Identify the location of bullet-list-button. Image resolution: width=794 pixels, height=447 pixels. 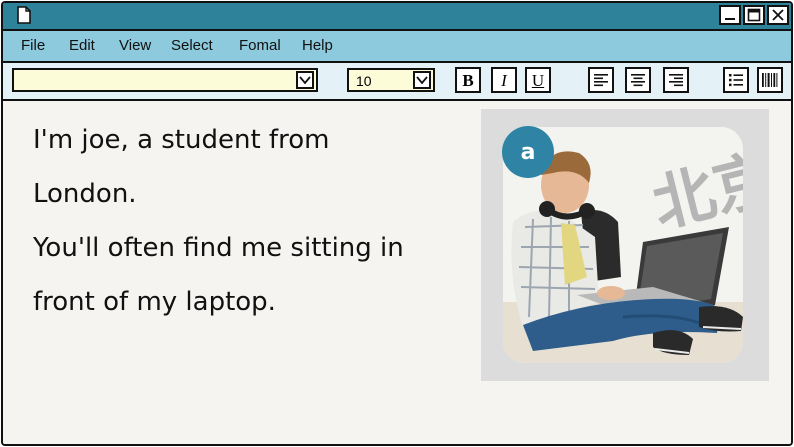
(736, 80).